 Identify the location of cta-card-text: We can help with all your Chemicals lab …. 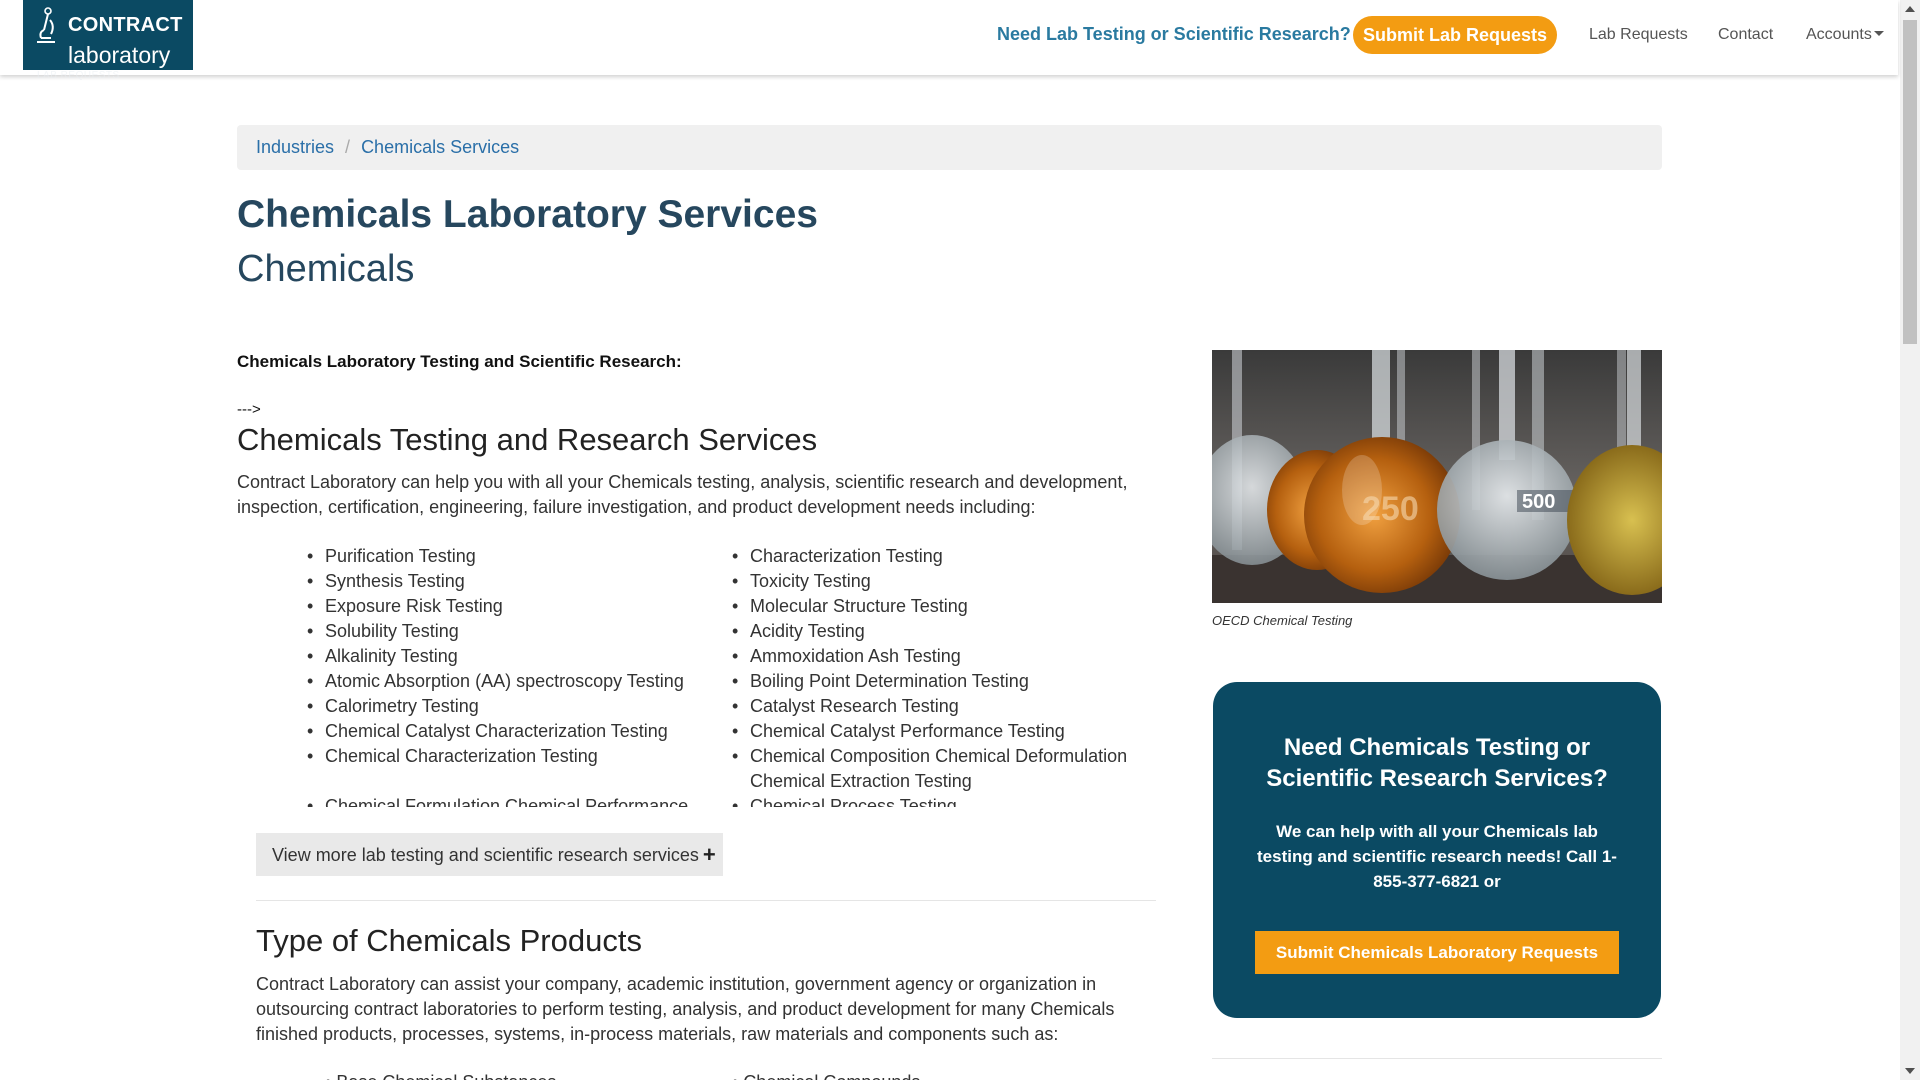
(1437, 856).